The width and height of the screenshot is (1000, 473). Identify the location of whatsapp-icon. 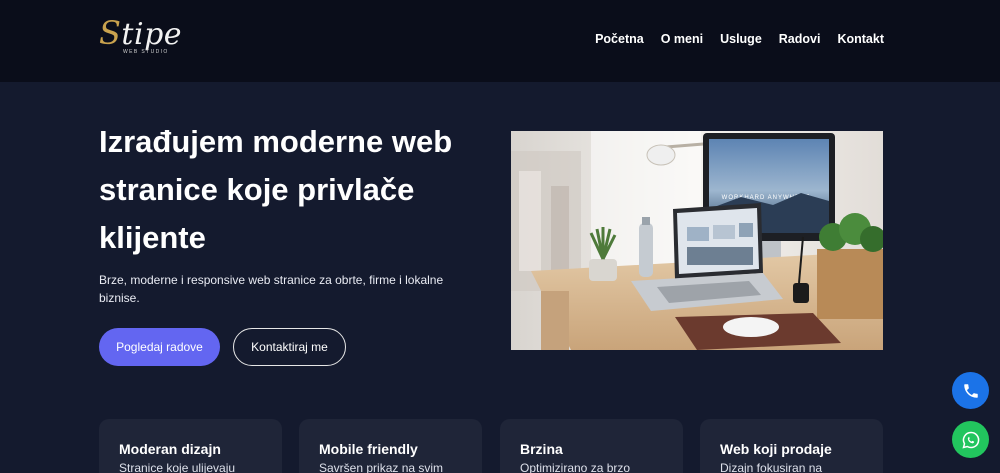
(970, 440).